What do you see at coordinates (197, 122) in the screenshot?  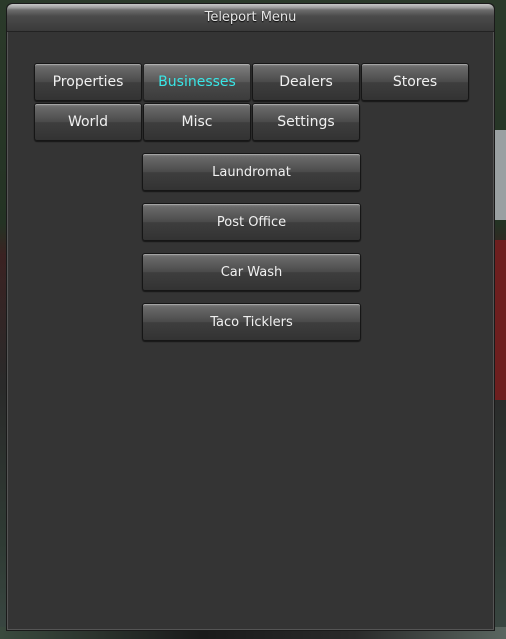 I see `tab-misc: Misc` at bounding box center [197, 122].